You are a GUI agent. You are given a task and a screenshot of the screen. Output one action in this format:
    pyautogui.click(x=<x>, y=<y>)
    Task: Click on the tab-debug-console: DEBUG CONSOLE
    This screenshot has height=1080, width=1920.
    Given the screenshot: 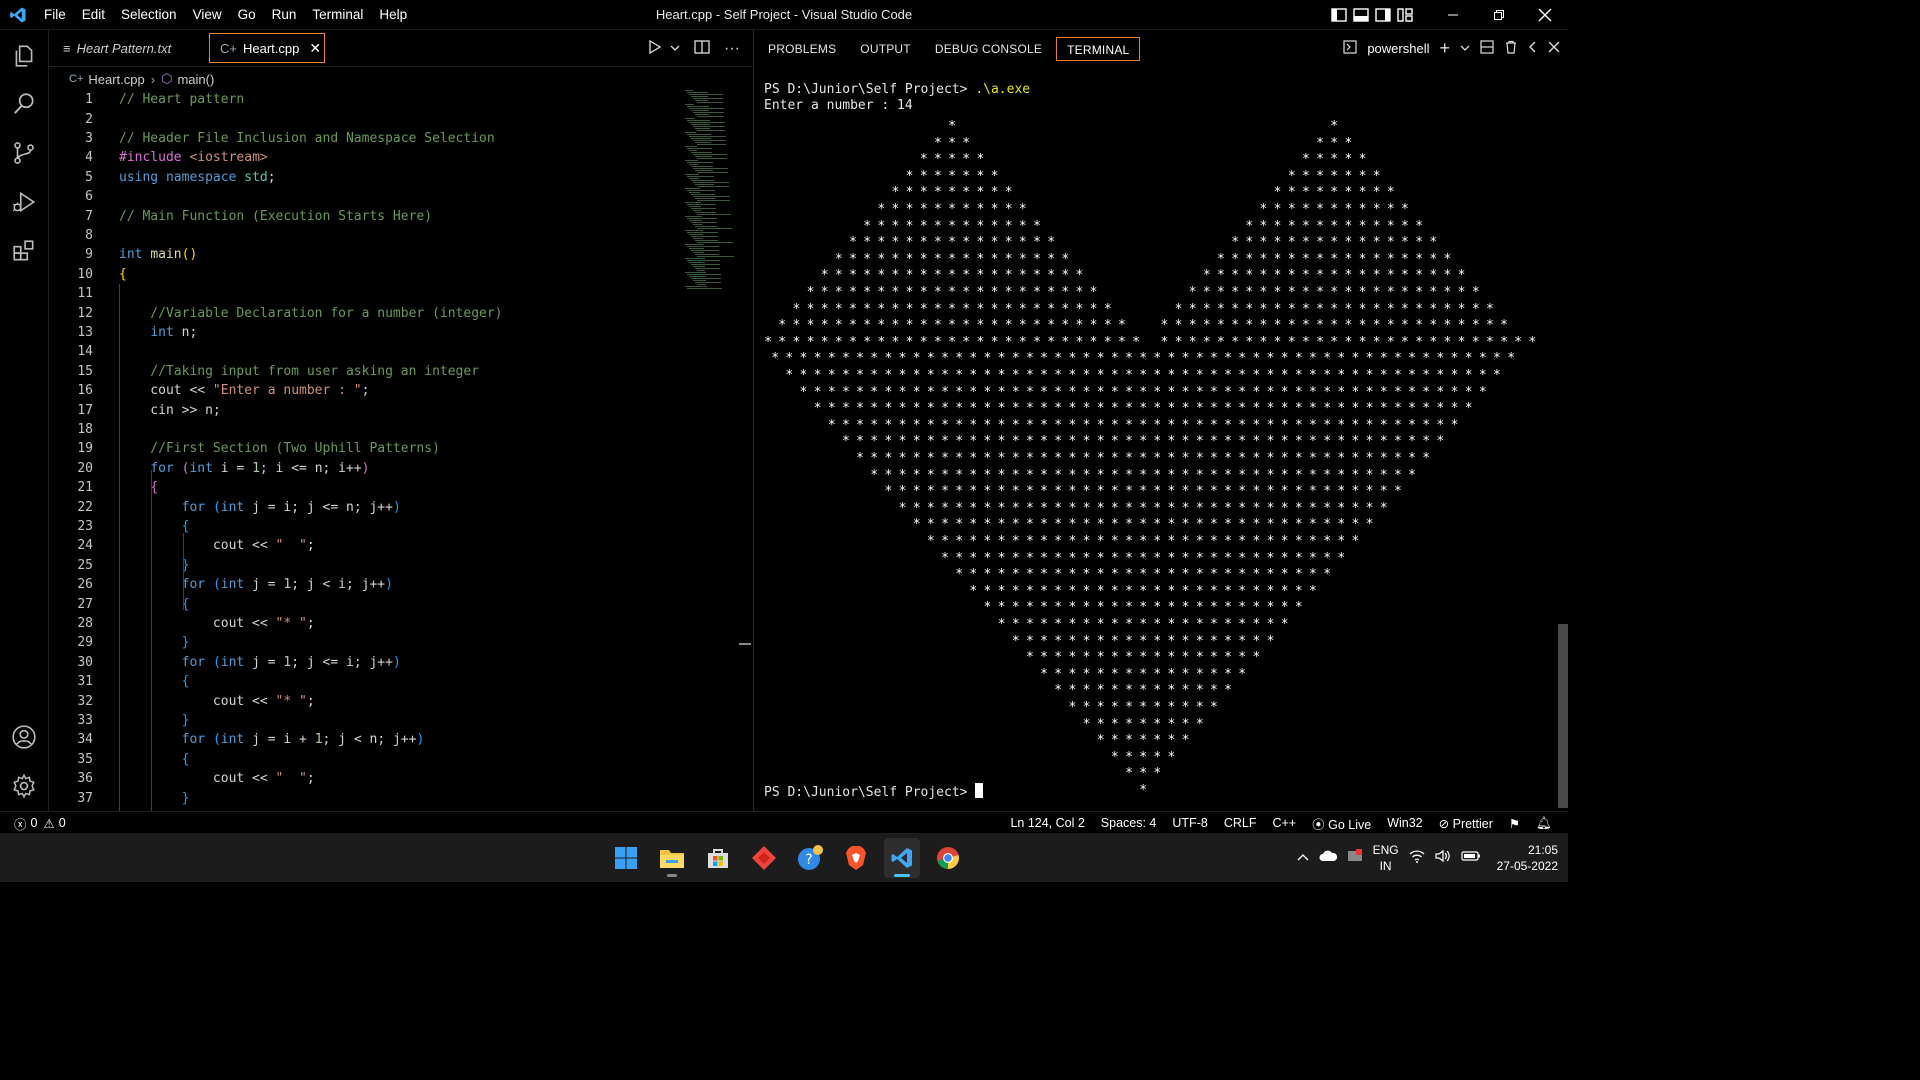 What is the action you would take?
    pyautogui.click(x=988, y=49)
    